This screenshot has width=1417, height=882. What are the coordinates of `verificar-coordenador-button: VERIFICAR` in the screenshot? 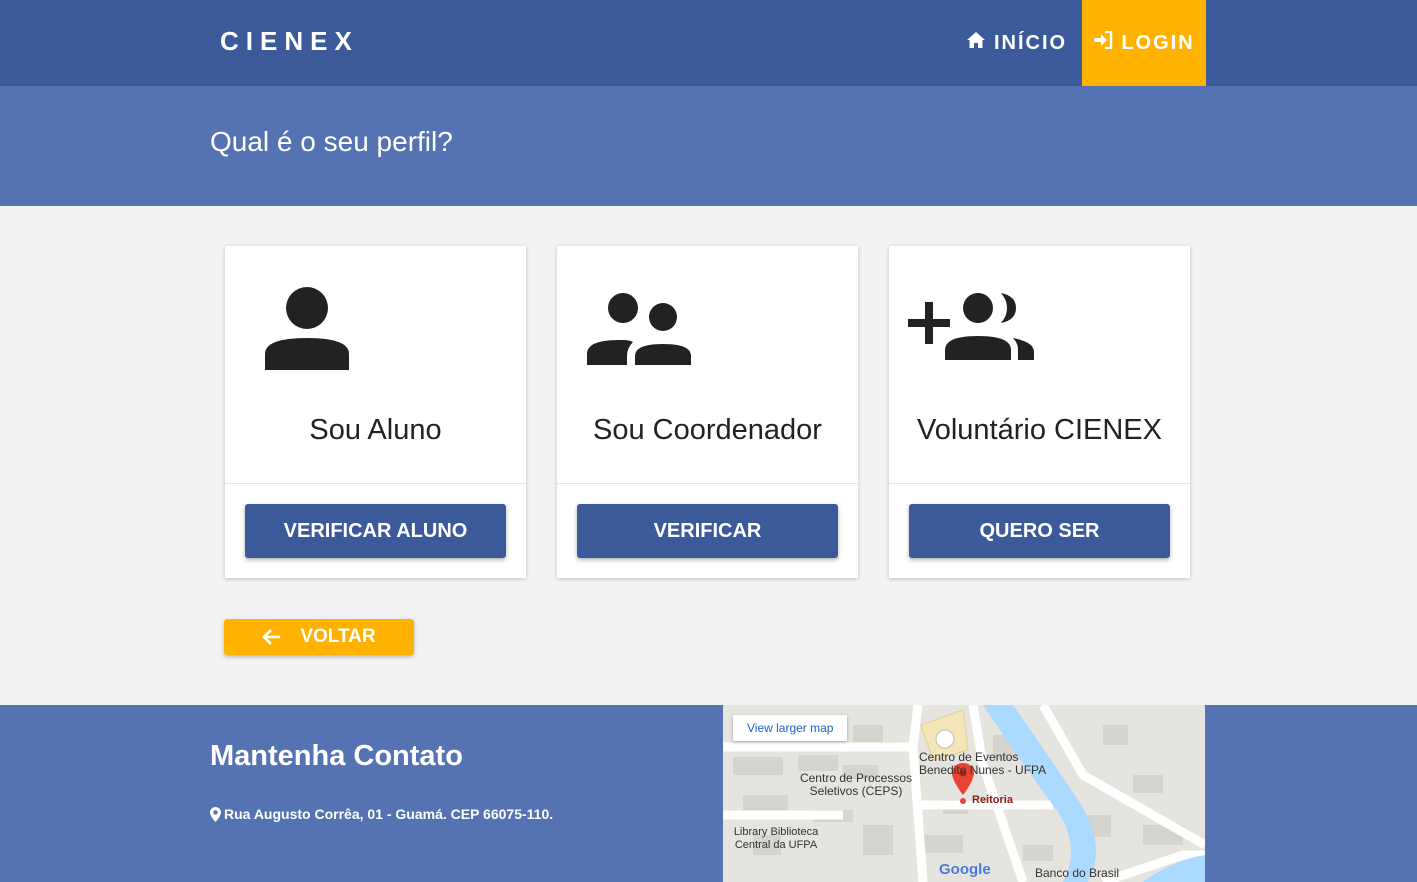 It's located at (707, 531).